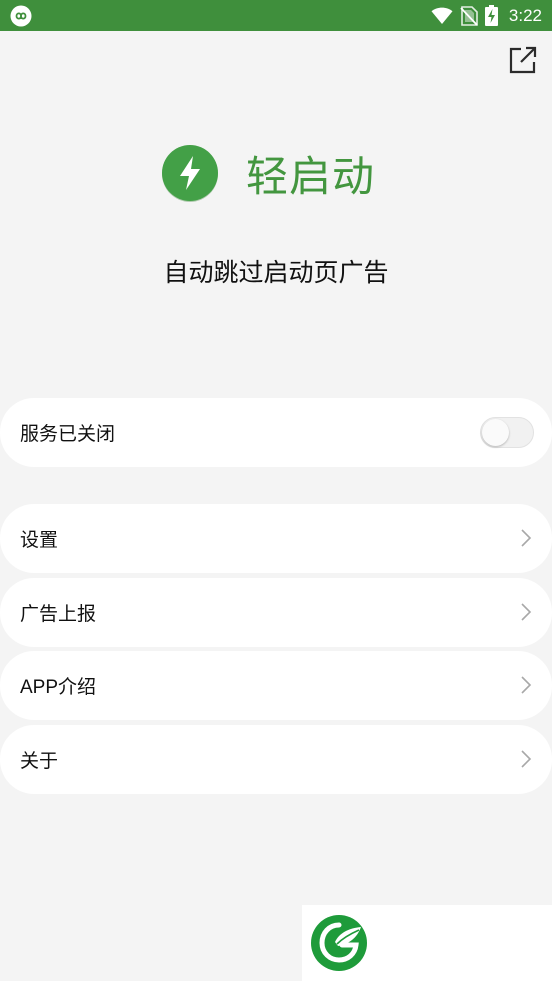  Describe the element at coordinates (276, 612) in the screenshot. I see `menu-item-ad-report: 广告上报` at that location.